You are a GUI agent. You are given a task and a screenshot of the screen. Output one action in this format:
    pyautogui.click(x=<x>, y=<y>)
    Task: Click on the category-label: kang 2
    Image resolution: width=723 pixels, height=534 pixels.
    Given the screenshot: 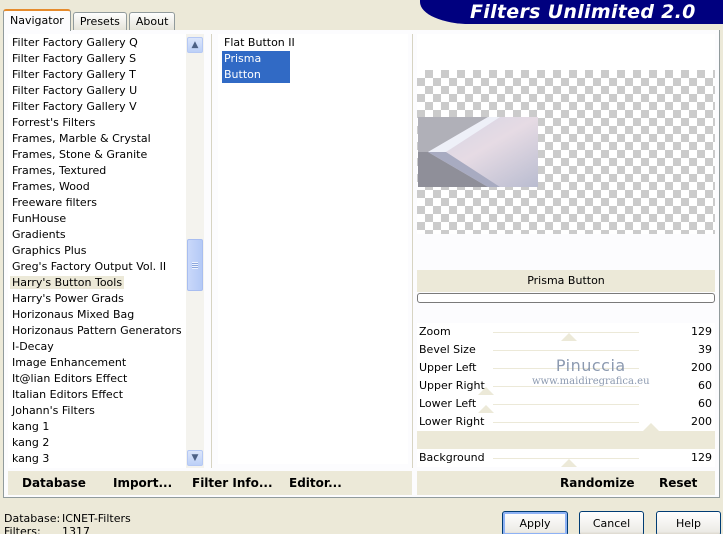 What is the action you would take?
    pyautogui.click(x=31, y=442)
    